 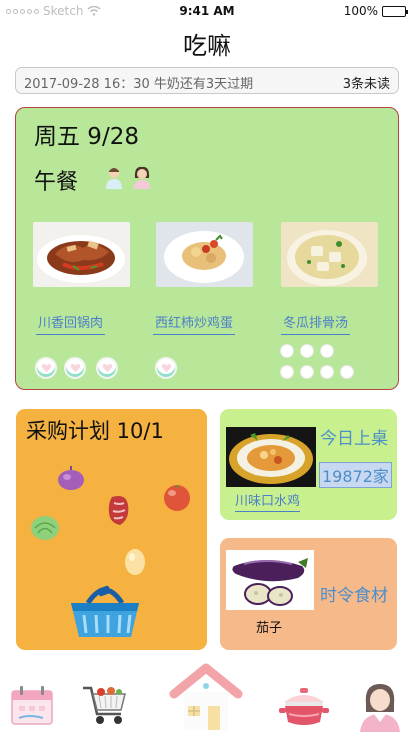 What do you see at coordinates (95, 431) in the screenshot?
I see `plan-title: 采购计划 10/1` at bounding box center [95, 431].